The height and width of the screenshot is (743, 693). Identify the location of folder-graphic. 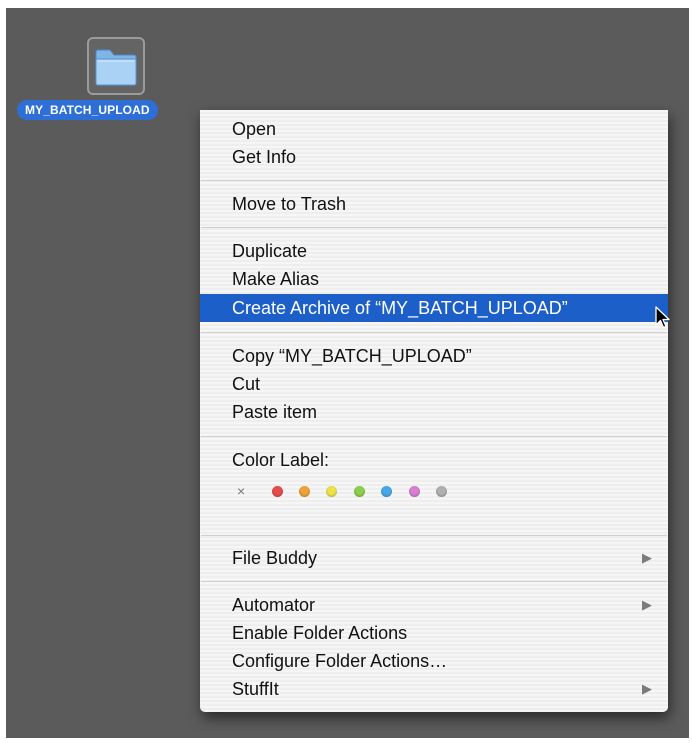
(116, 67).